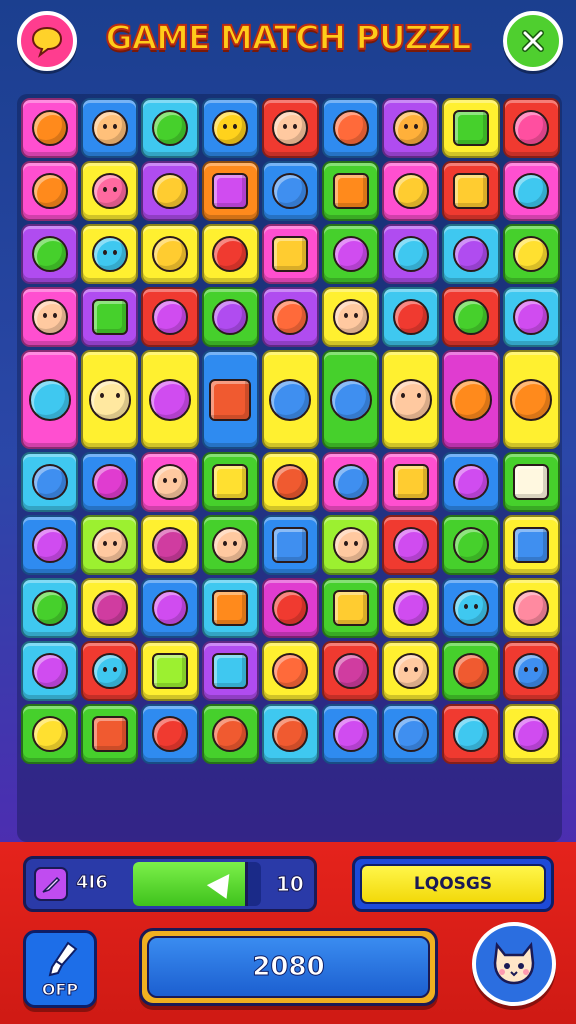  I want to click on bar-icon, so click(350, 191).